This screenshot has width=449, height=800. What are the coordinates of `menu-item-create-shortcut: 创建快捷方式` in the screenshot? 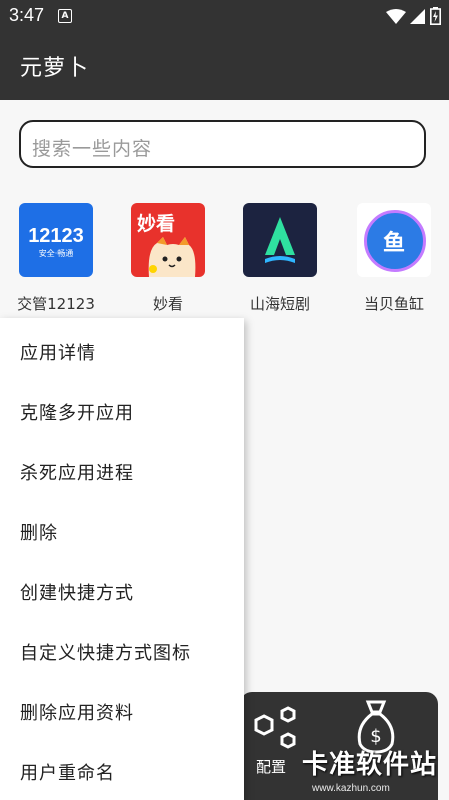 It's located at (77, 592).